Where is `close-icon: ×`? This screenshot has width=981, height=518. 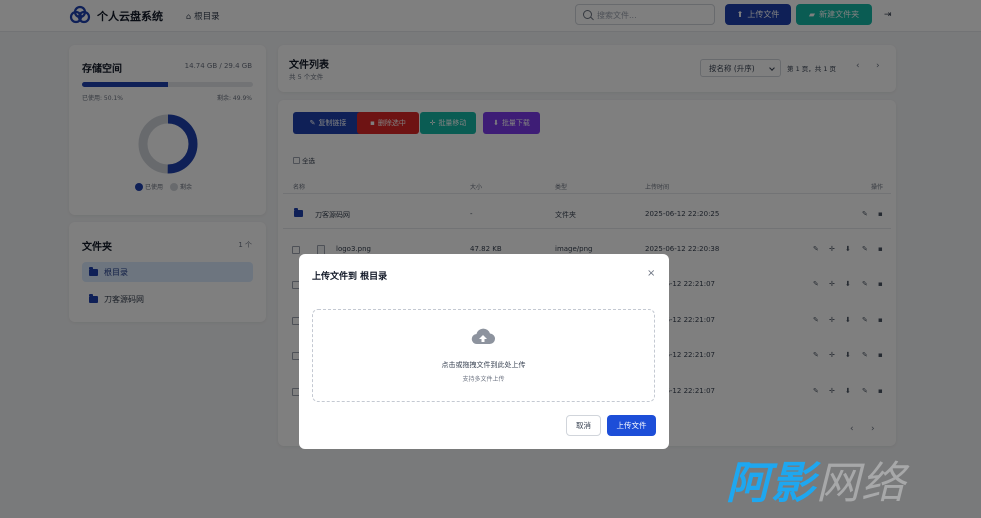 close-icon: × is located at coordinates (651, 273).